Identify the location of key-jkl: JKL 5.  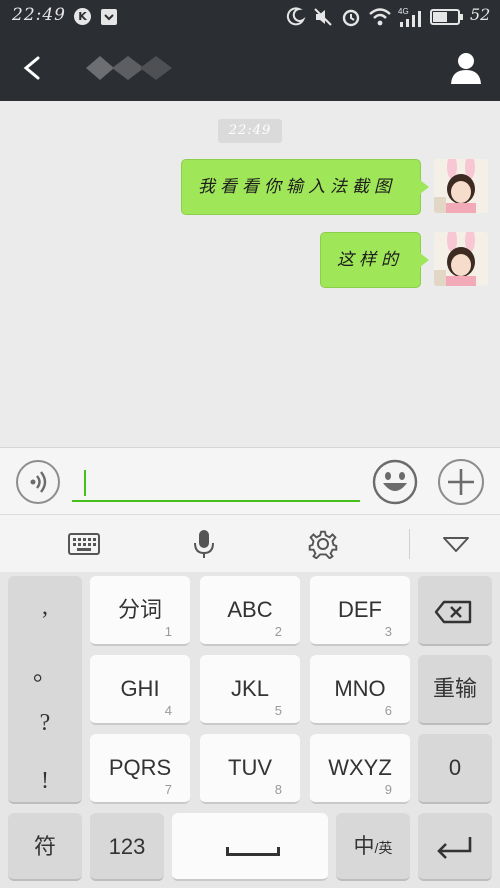
(250, 690).